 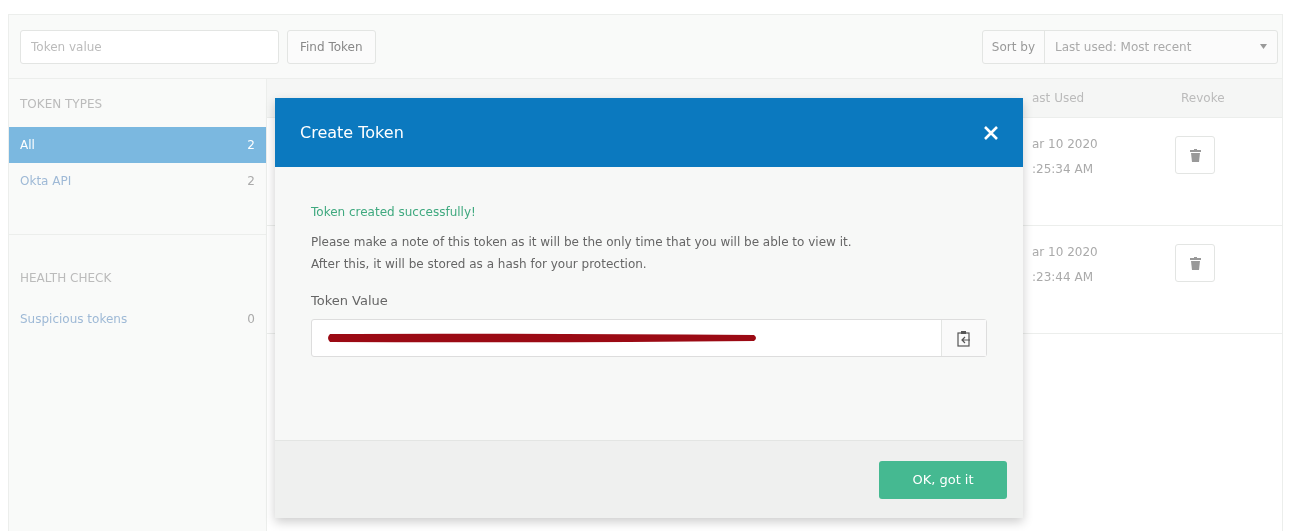 I want to click on copy-button, so click(x=963, y=338).